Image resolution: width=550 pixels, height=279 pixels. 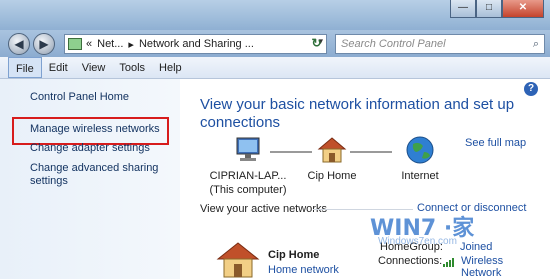 What do you see at coordinates (170, 67) in the screenshot?
I see `menu-help: Help` at bounding box center [170, 67].